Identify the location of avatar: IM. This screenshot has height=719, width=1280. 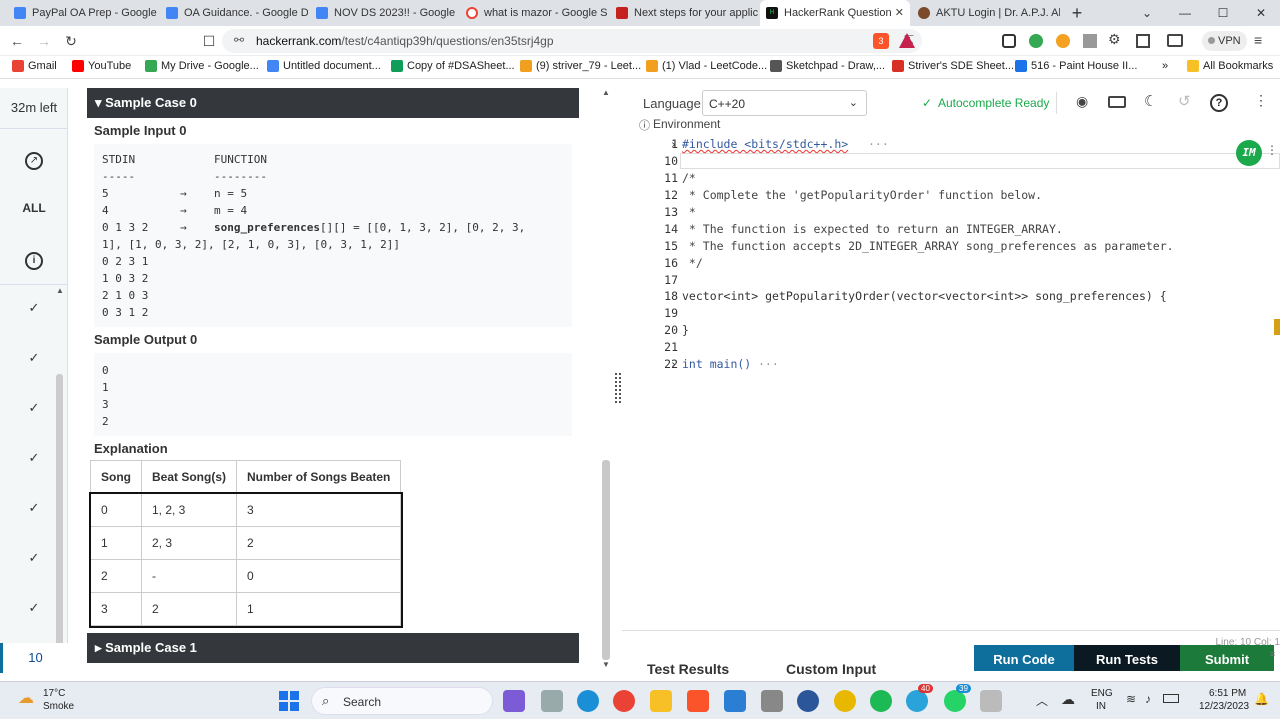
(1249, 153).